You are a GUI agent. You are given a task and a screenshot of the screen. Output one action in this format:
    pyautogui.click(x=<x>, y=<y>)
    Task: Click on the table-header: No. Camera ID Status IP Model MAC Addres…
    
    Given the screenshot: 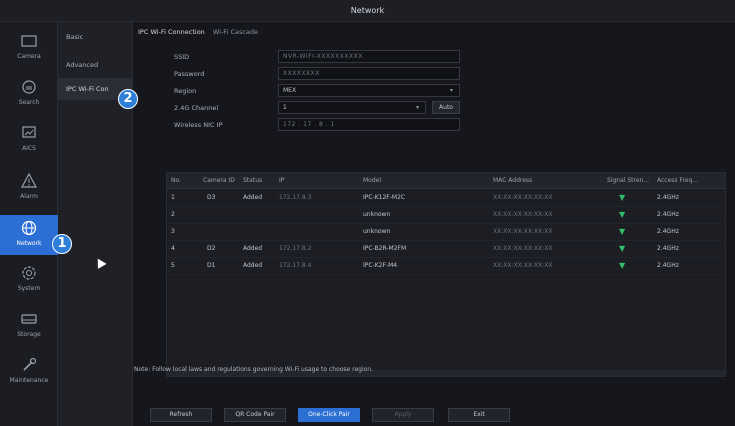 What is the action you would take?
    pyautogui.click(x=446, y=181)
    